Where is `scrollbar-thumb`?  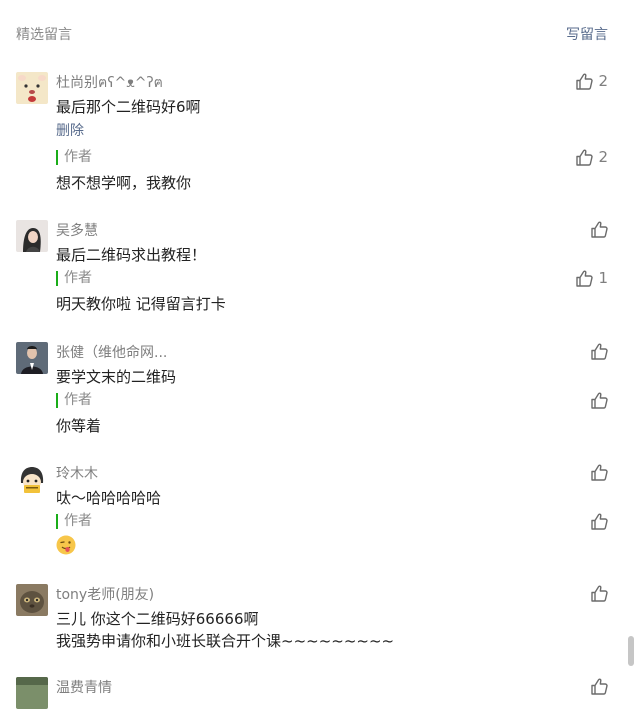 scrollbar-thumb is located at coordinates (631, 651).